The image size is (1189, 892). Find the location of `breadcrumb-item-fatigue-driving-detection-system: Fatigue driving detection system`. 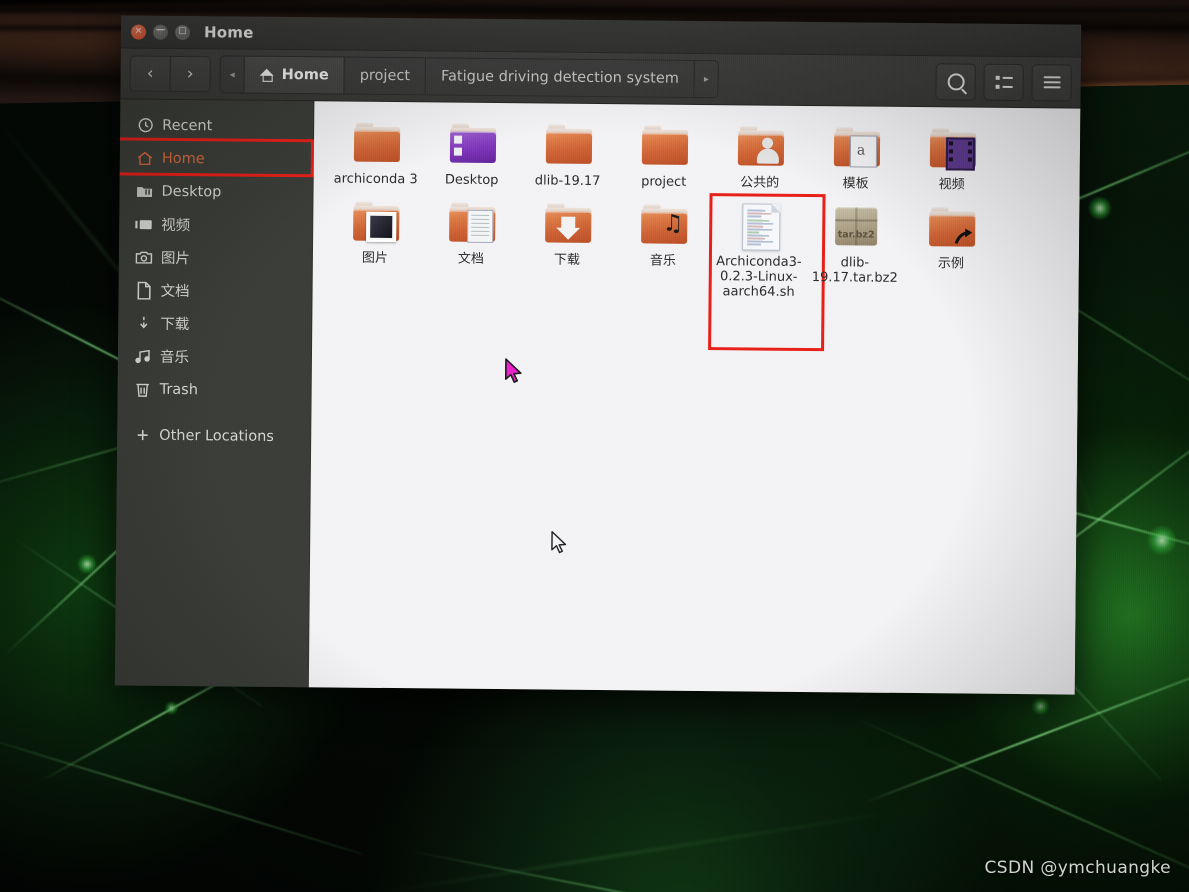

breadcrumb-item-fatigue-driving-detection-system: Fatigue driving detection system is located at coordinates (559, 77).